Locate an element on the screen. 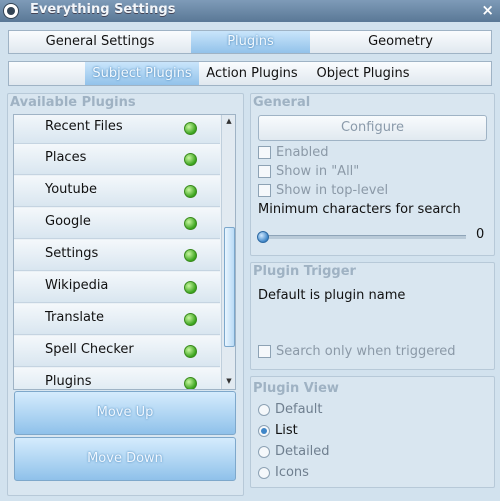  list-item-label: Spell Checker is located at coordinates (89, 349).